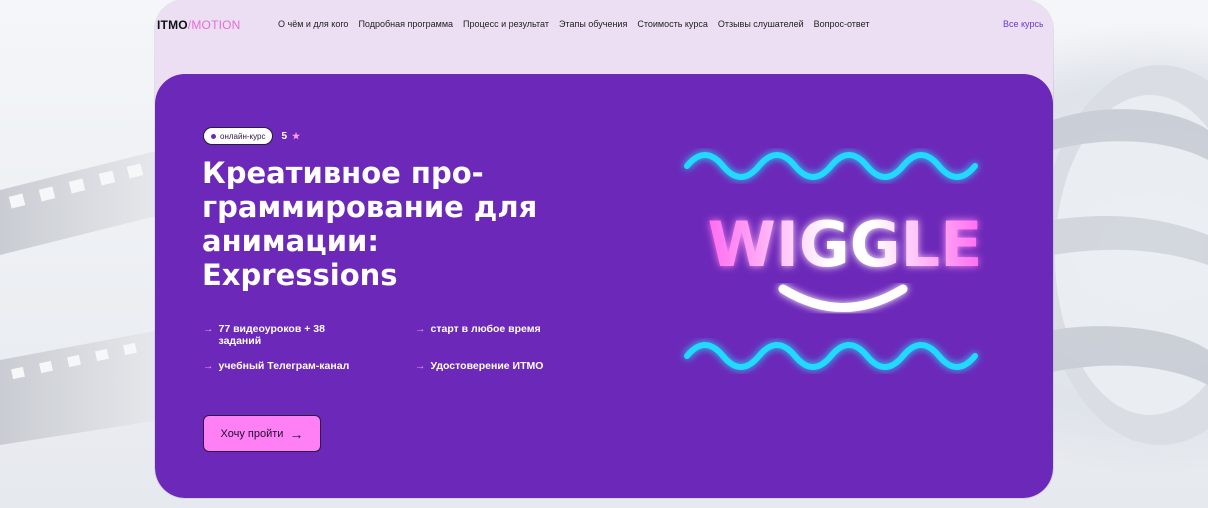  What do you see at coordinates (271, 329) in the screenshot?
I see `feature-text: 77 видеоуроков + 38` at bounding box center [271, 329].